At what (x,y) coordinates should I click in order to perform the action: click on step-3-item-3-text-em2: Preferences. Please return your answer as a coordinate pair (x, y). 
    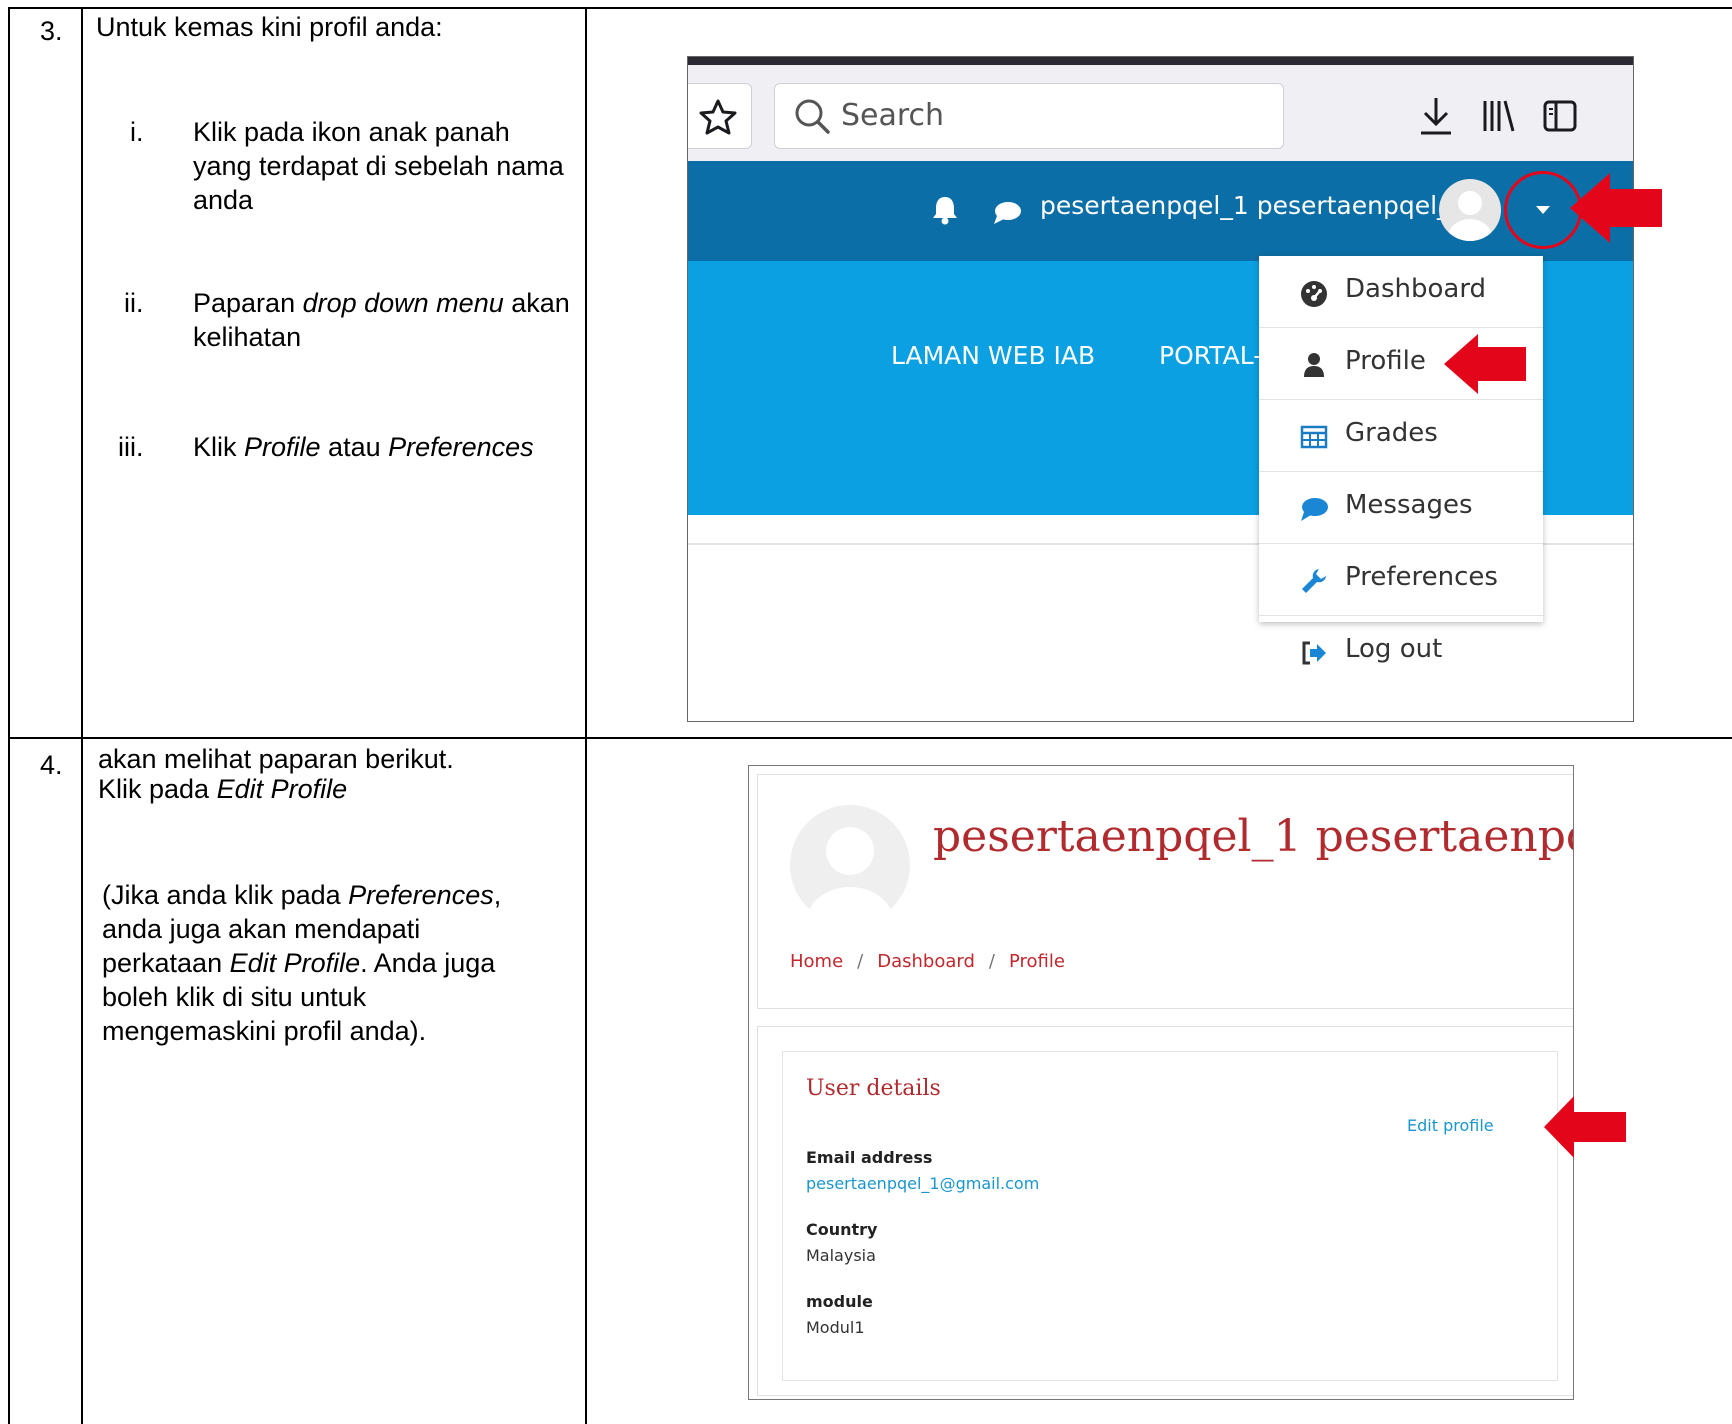
    Looking at the image, I should click on (461, 447).